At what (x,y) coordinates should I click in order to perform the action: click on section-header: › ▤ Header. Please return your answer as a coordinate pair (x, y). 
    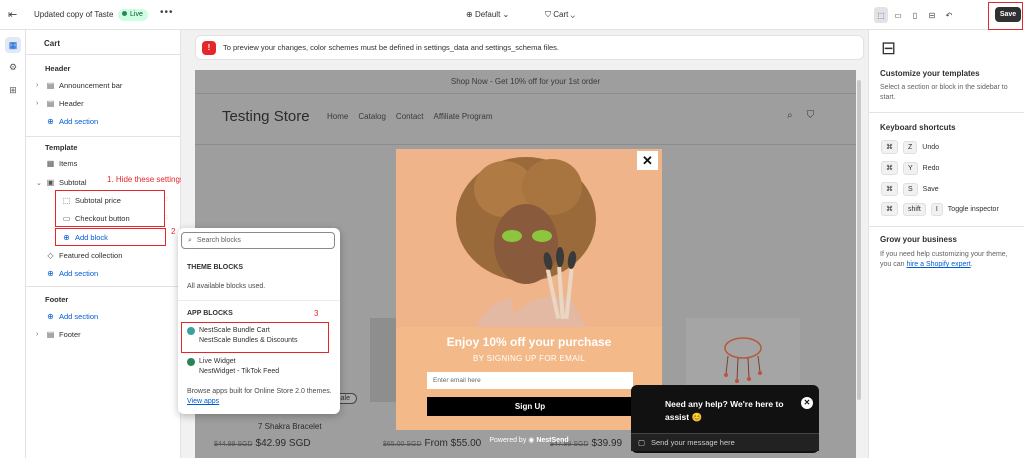
    Looking at the image, I should click on (60, 103).